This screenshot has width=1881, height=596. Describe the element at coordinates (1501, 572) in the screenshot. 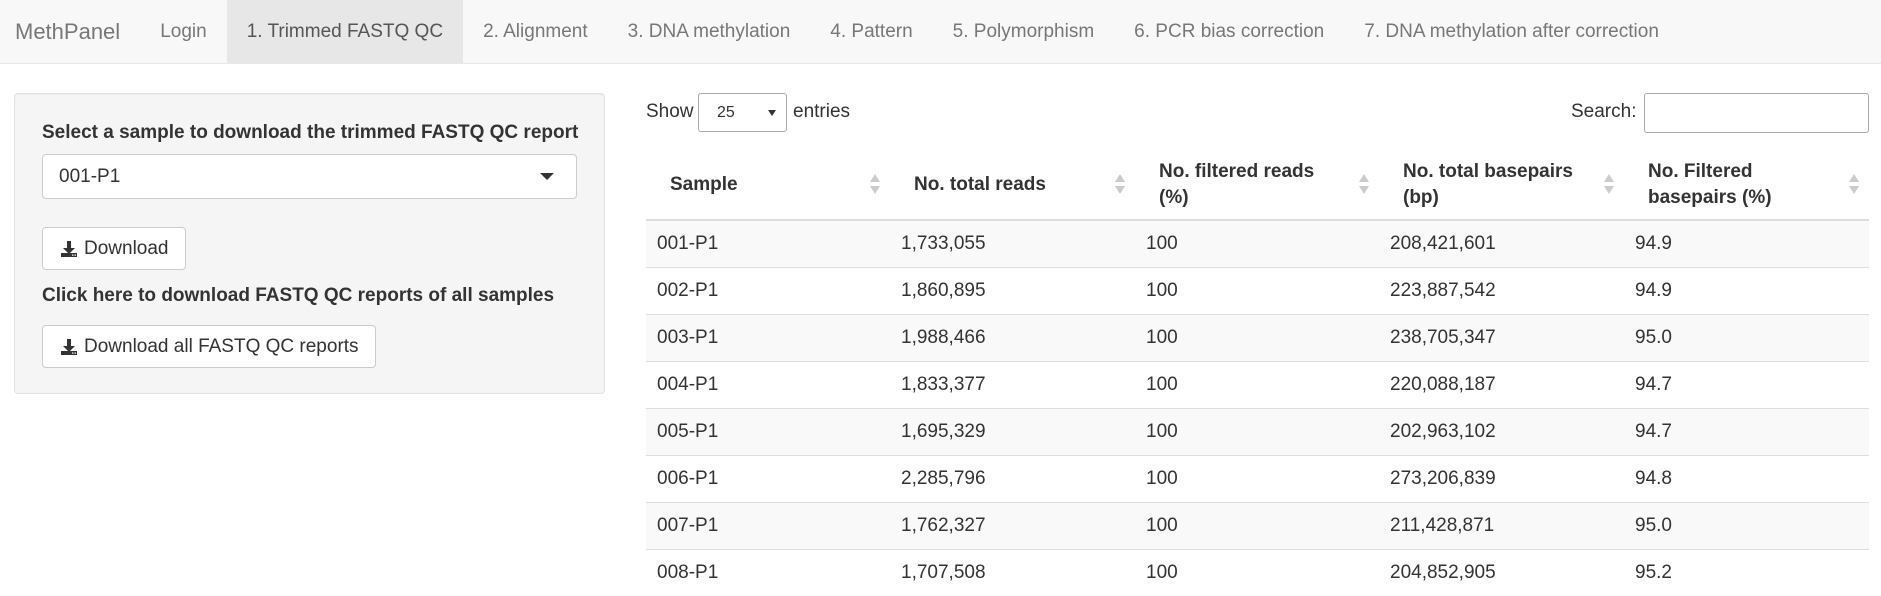

I see `table-cell: 204,852,905` at that location.